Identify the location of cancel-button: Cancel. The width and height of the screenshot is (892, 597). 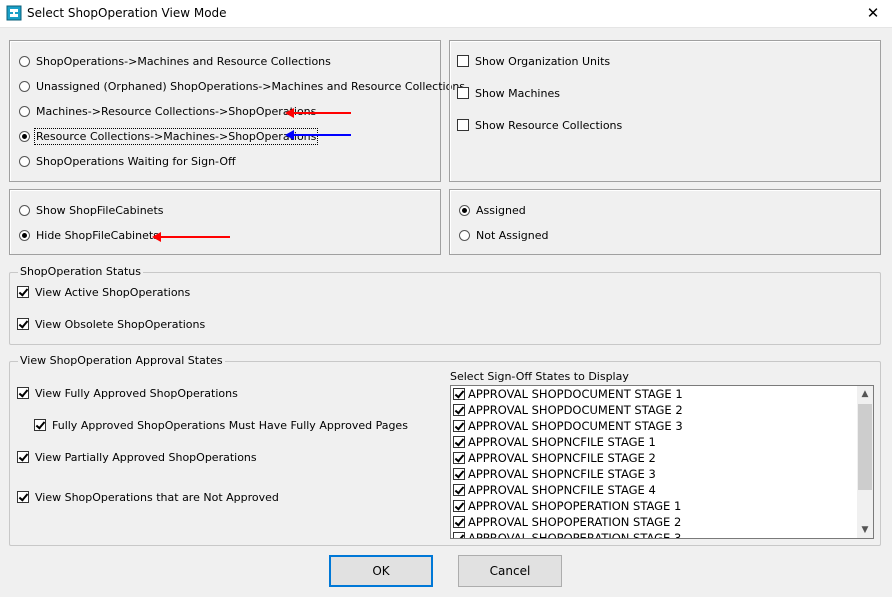
(510, 571).